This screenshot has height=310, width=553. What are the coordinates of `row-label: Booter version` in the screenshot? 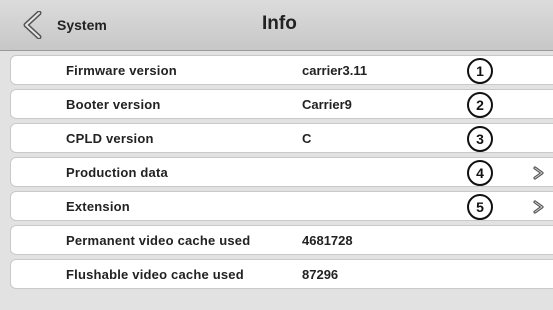 It's located at (113, 104).